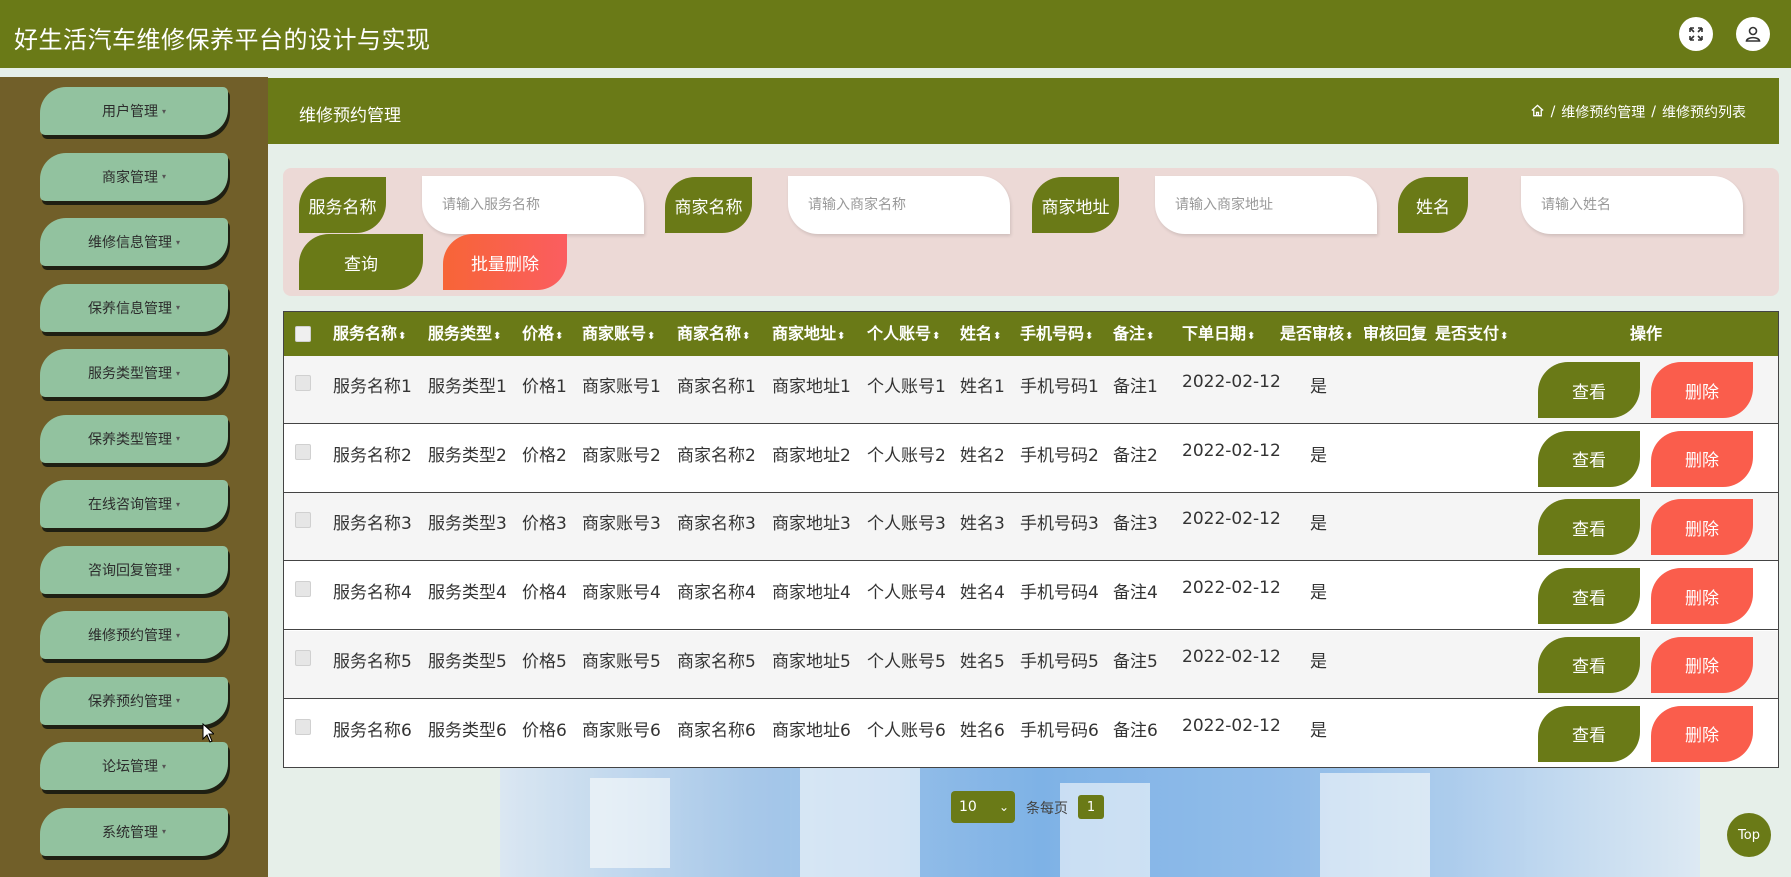 Image resolution: width=1791 pixels, height=877 pixels. What do you see at coordinates (372, 524) in the screenshot?
I see `cell-service-name: 服务名称3` at bounding box center [372, 524].